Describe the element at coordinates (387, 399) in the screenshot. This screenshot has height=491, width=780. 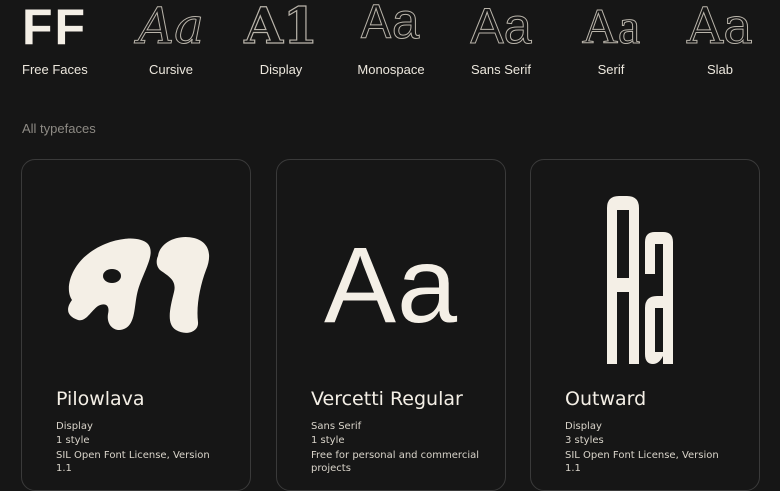
I see `typeface-name: Vercetti Regular` at that location.